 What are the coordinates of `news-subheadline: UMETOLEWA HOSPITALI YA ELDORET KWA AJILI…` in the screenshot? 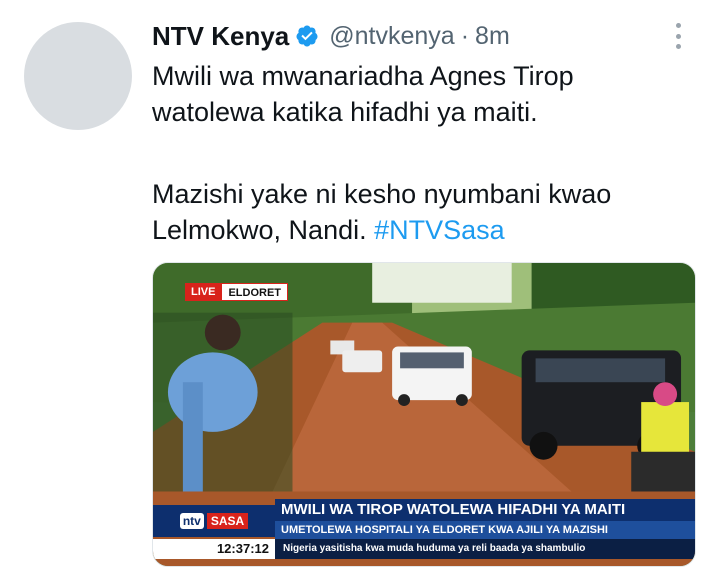 It's located at (485, 530).